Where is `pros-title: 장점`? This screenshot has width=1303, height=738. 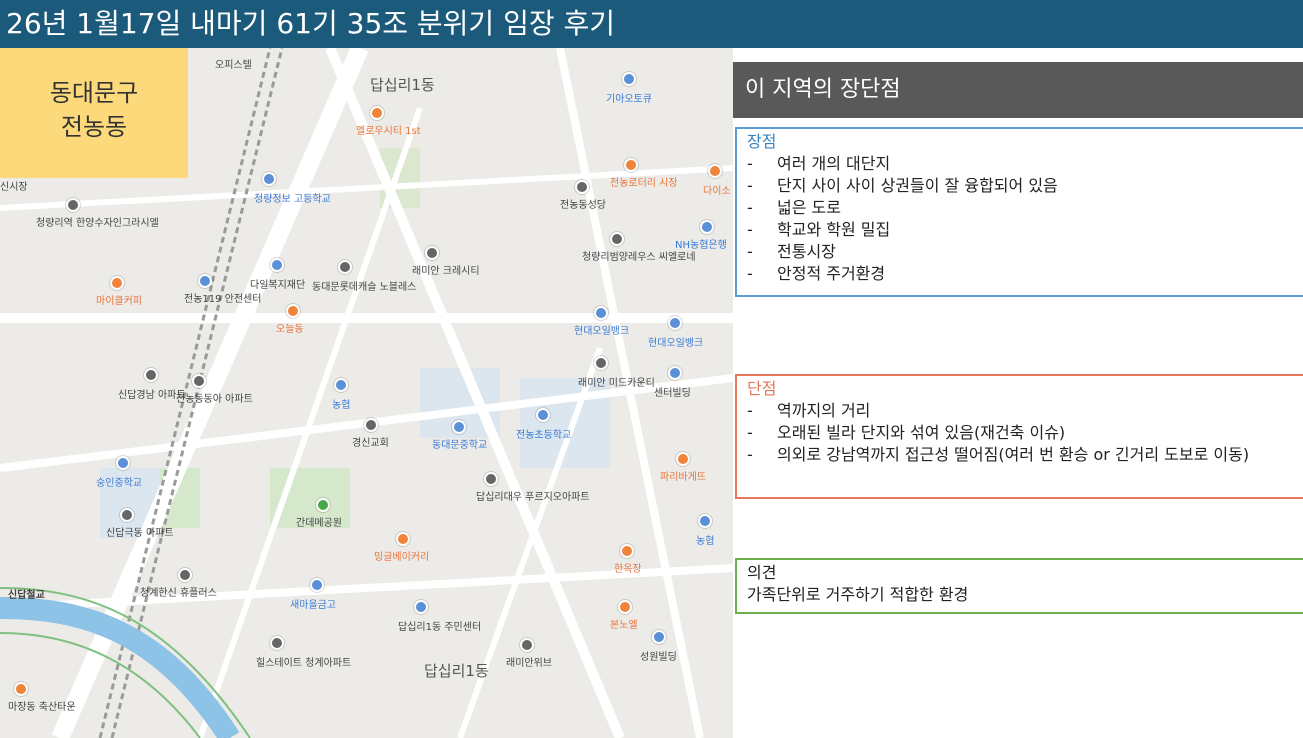 pros-title: 장점 is located at coordinates (762, 141).